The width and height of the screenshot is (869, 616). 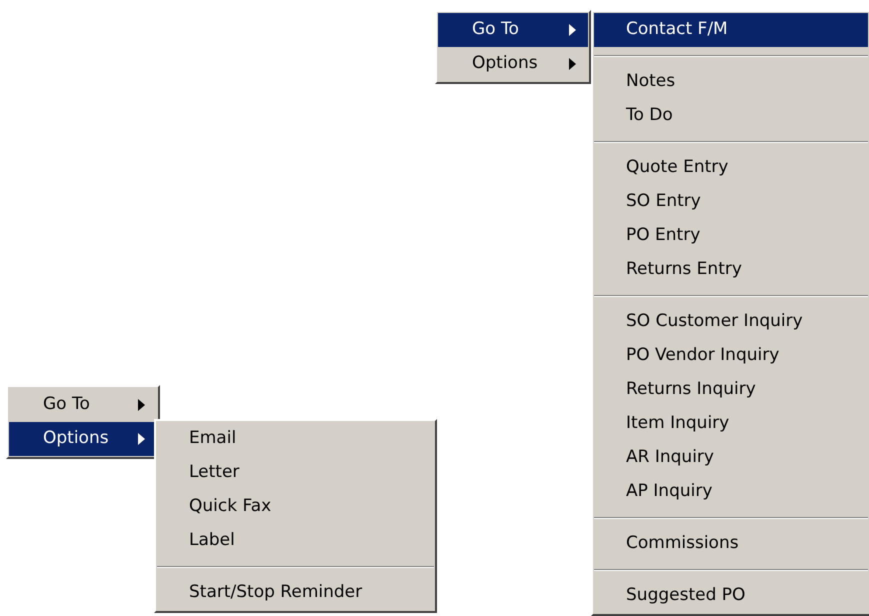 What do you see at coordinates (731, 116) in the screenshot?
I see `menu-item: To Do` at bounding box center [731, 116].